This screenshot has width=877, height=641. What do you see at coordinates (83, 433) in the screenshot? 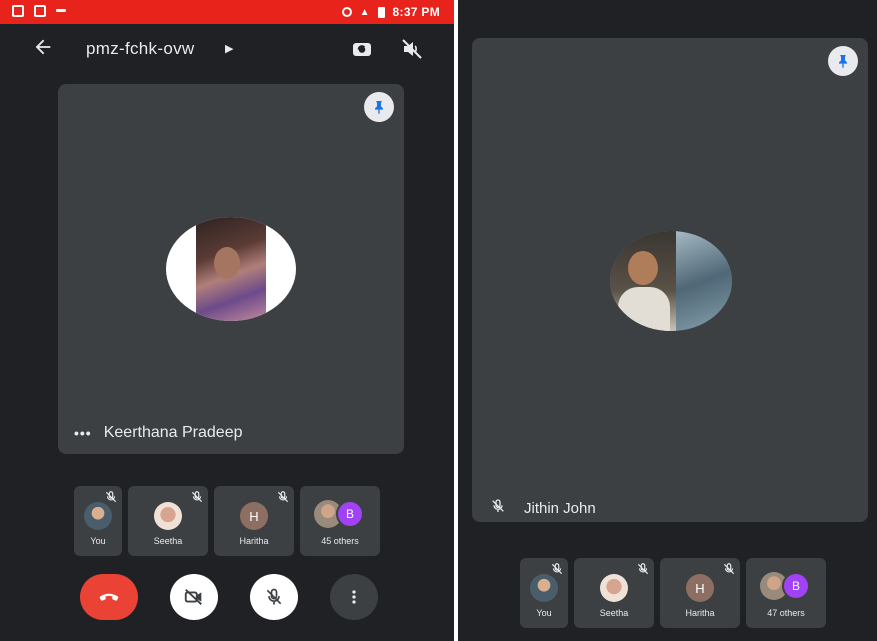
I see `more-horiz-icon: •••` at bounding box center [83, 433].